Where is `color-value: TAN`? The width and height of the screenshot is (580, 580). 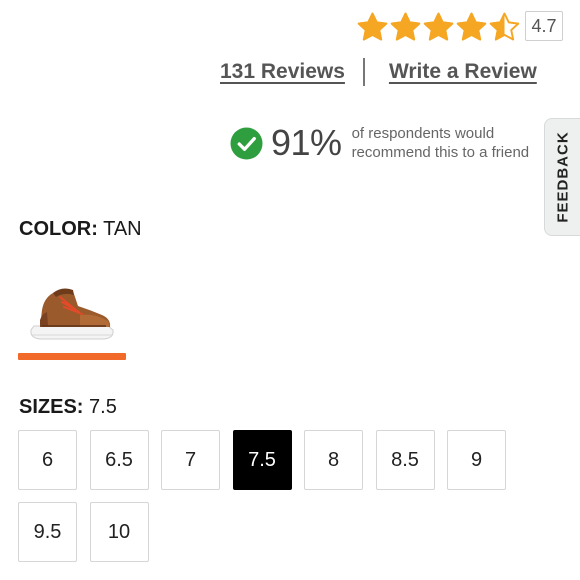 color-value: TAN is located at coordinates (122, 229).